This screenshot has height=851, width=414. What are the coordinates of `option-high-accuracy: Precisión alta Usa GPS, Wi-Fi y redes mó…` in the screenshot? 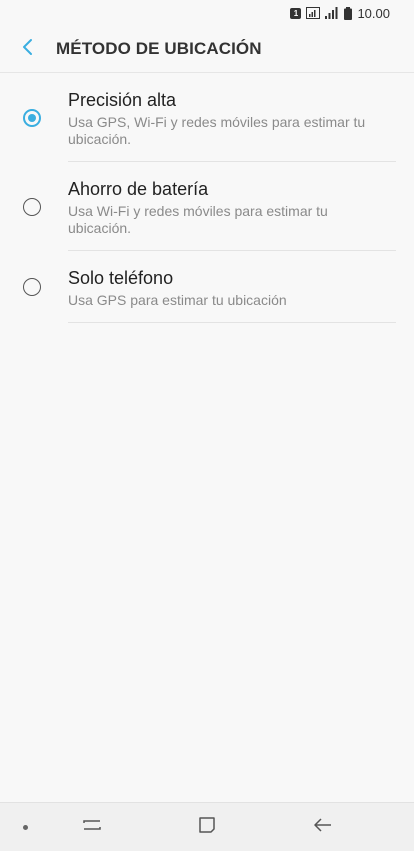 It's located at (207, 117).